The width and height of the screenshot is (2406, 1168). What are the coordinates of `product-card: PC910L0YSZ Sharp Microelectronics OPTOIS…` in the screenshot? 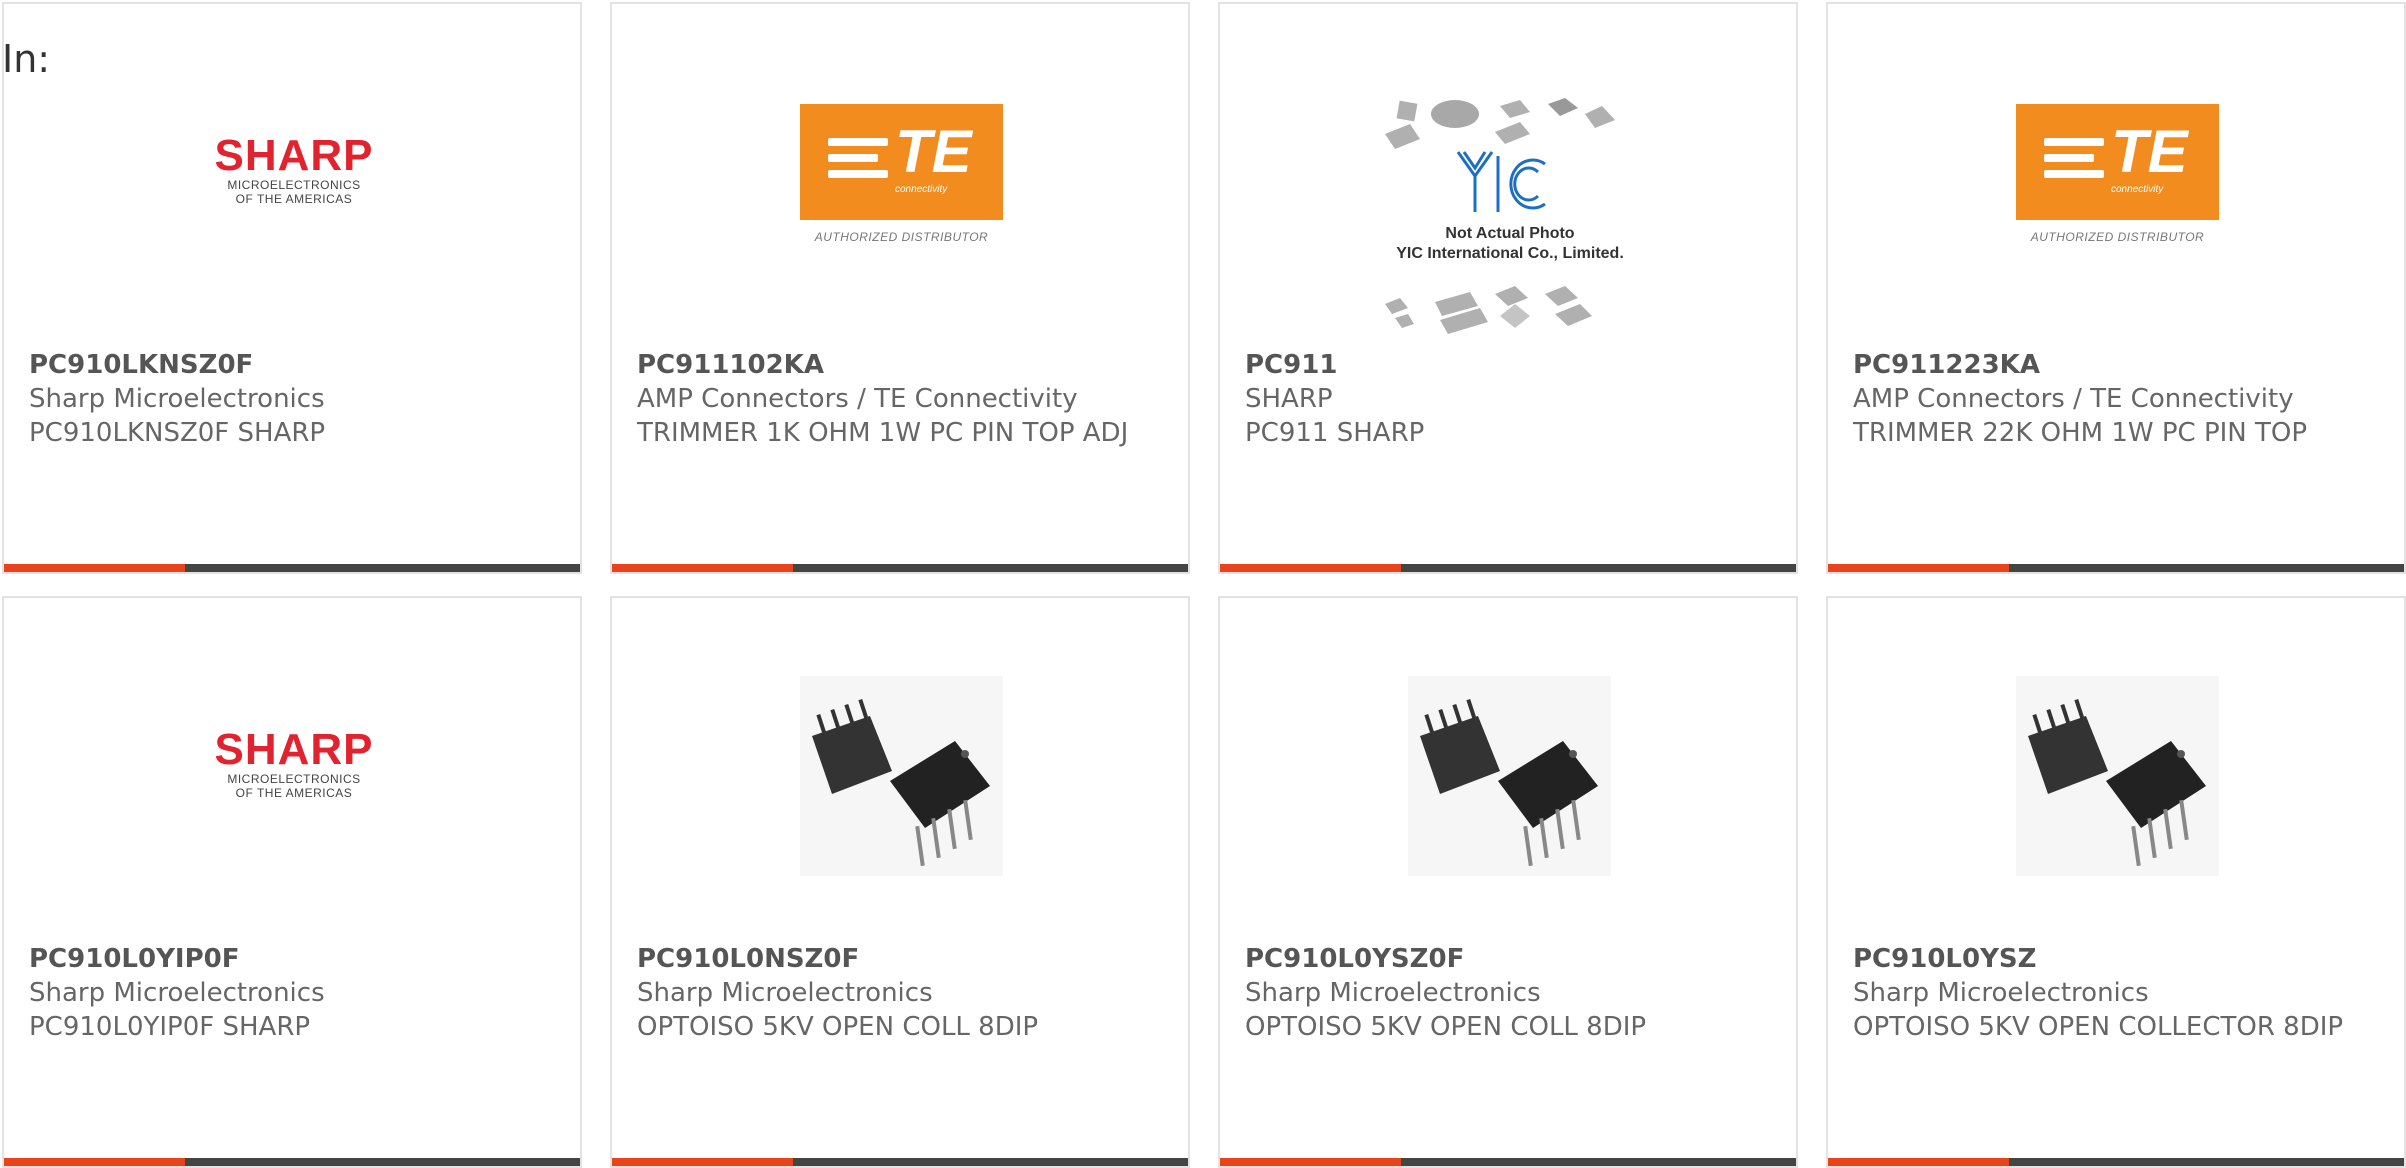 It's located at (2116, 882).